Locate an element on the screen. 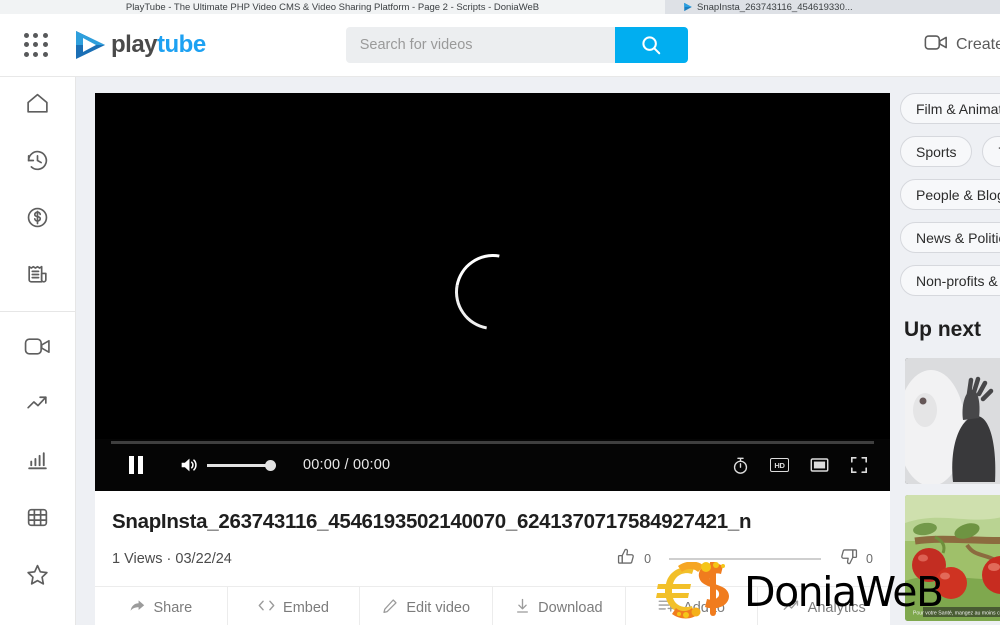  sidebar-item-history is located at coordinates (38, 162).